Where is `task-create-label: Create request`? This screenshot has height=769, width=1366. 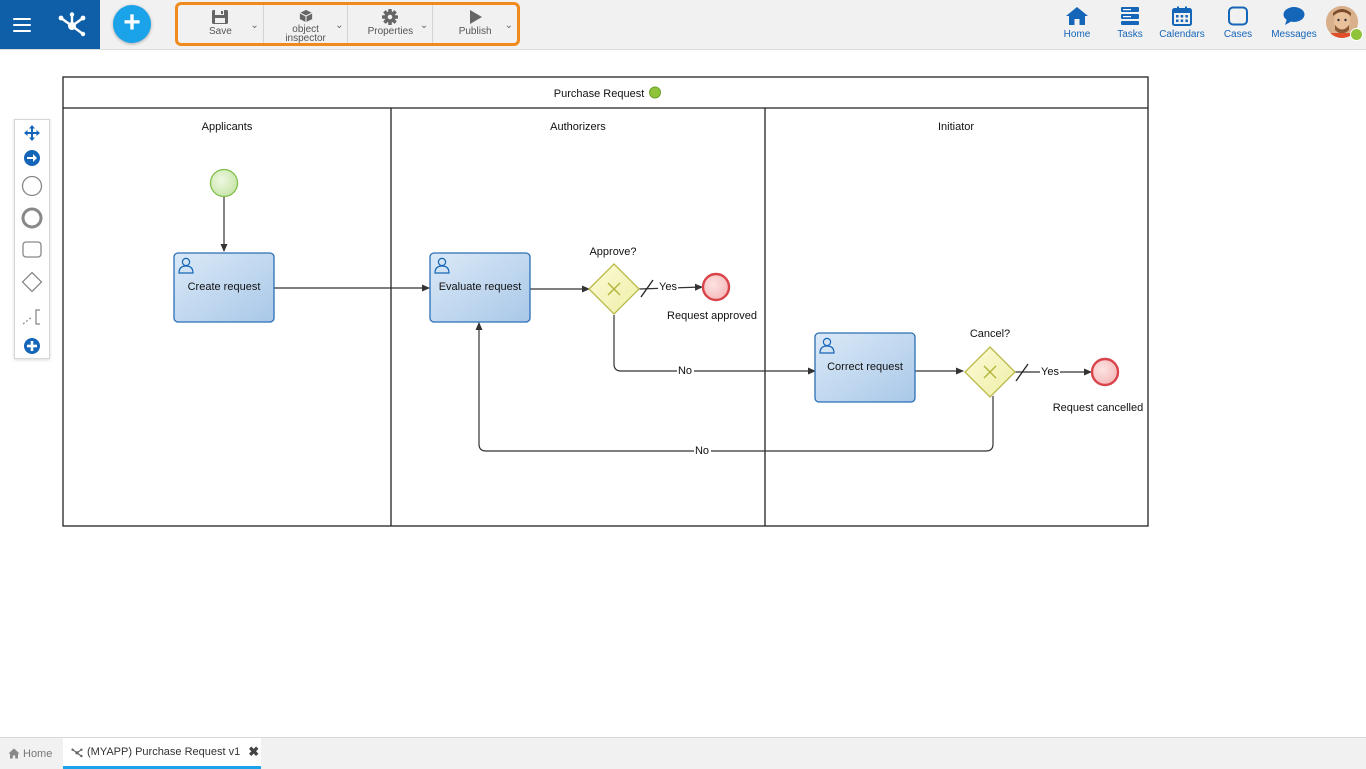
task-create-label: Create request is located at coordinates (224, 287).